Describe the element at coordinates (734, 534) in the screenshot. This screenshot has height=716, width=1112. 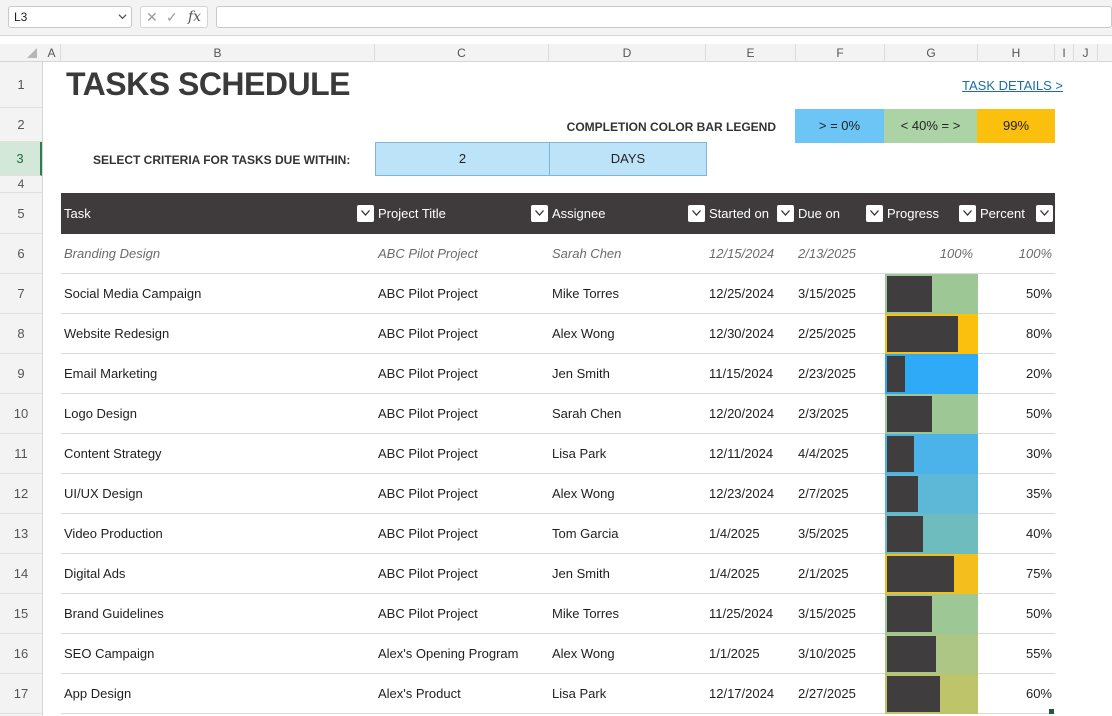
I see `started-cell: 1/4/2025` at that location.